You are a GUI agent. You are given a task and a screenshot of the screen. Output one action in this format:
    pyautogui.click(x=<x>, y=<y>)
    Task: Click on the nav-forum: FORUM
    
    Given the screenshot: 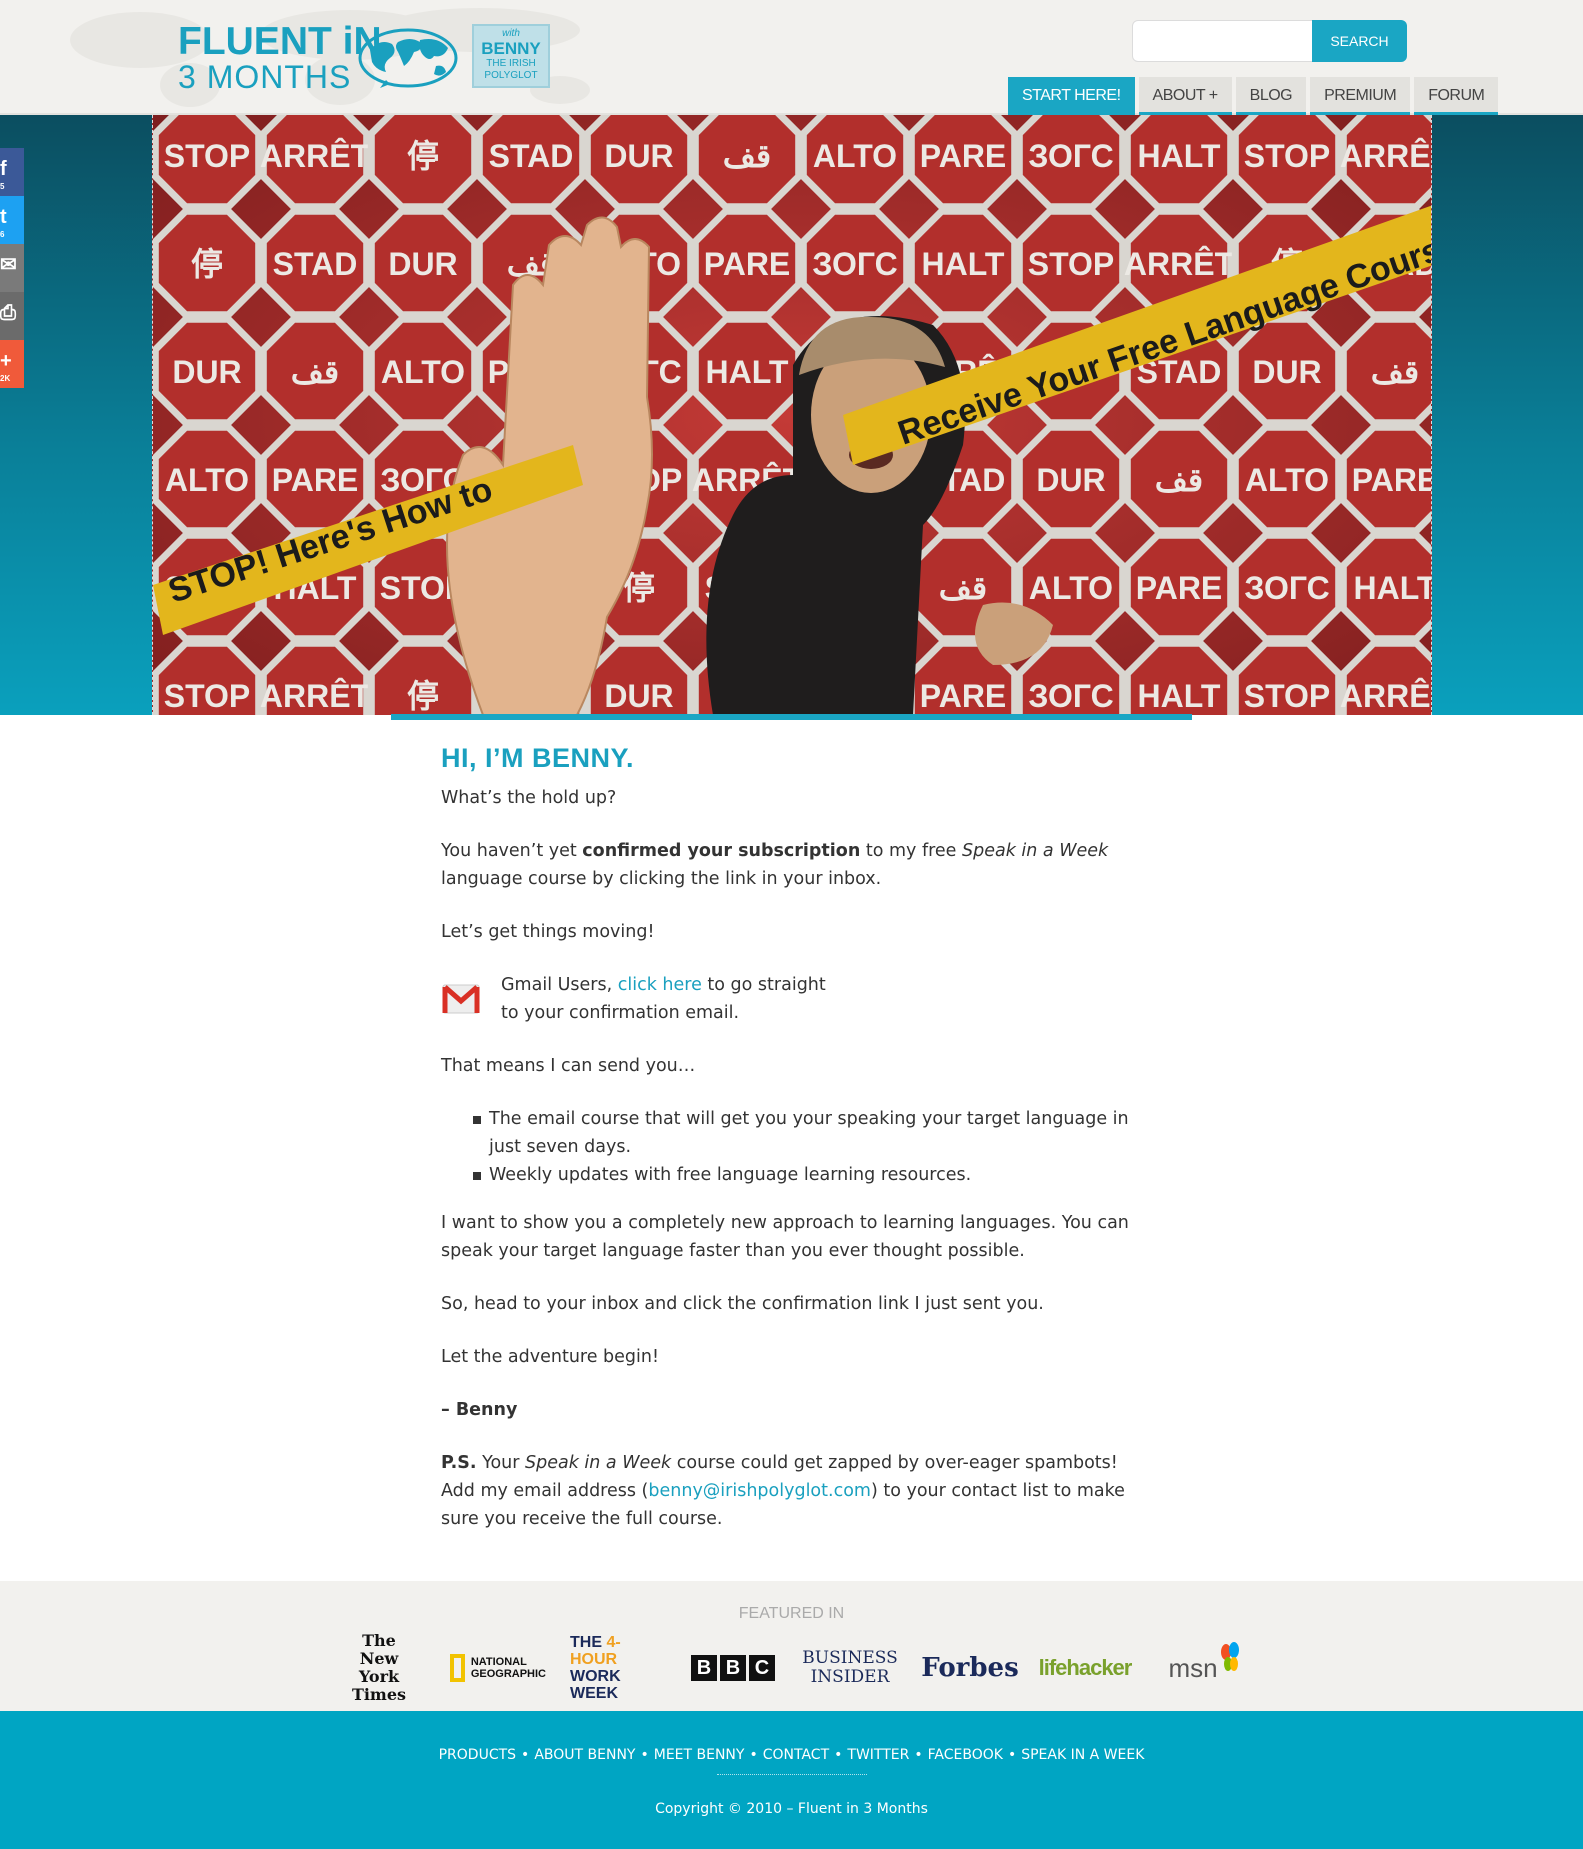 What is the action you would take?
    pyautogui.click(x=1456, y=96)
    